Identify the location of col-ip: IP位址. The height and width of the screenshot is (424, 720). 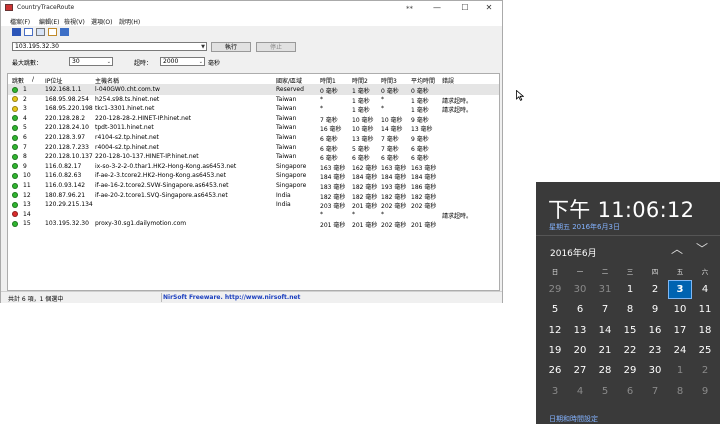
(53, 80).